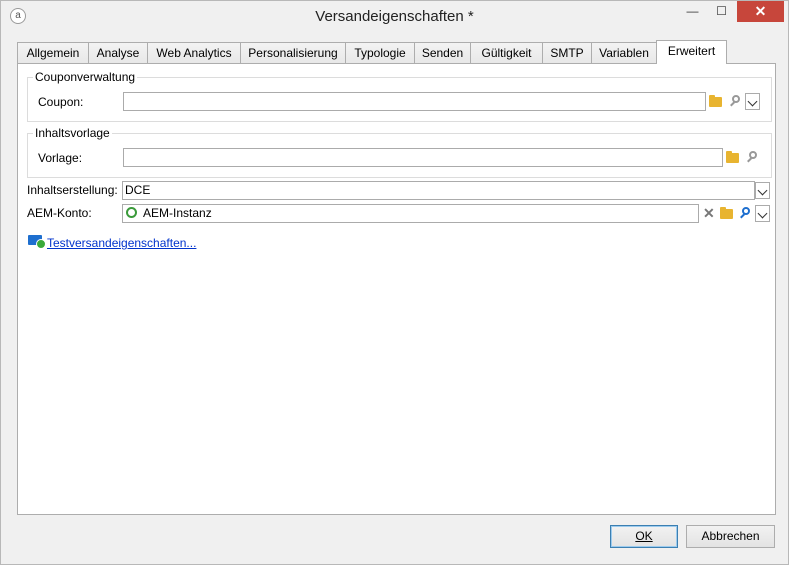  Describe the element at coordinates (118, 52) in the screenshot. I see `tab-analyse: Analyse` at that location.